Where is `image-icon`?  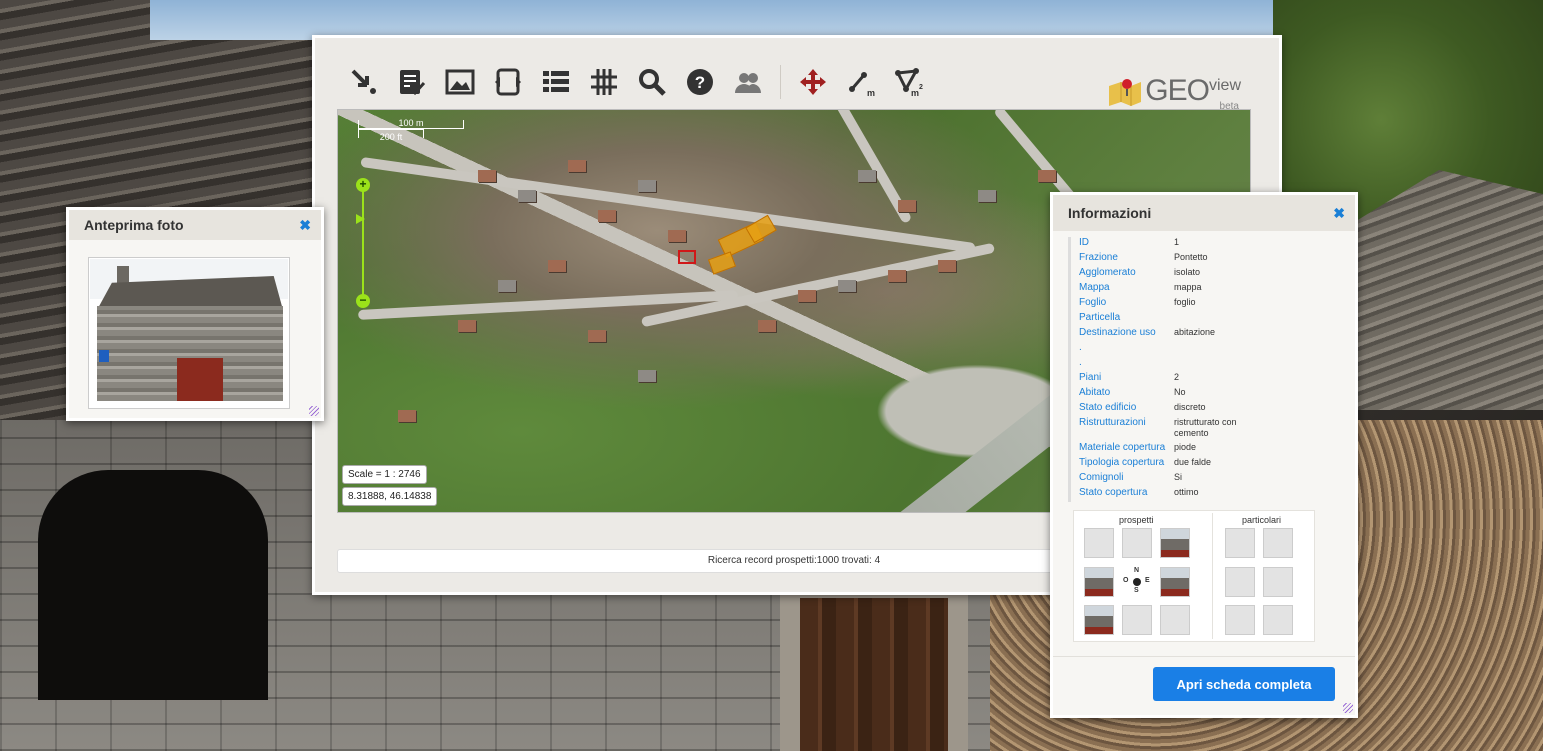
image-icon is located at coordinates (460, 82).